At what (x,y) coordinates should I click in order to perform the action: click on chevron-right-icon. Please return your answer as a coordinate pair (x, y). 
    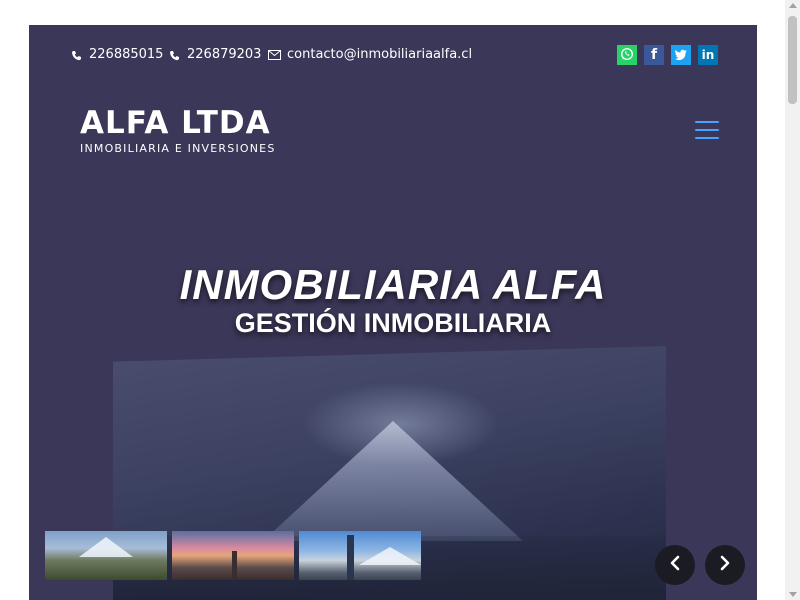
    Looking at the image, I should click on (725, 565).